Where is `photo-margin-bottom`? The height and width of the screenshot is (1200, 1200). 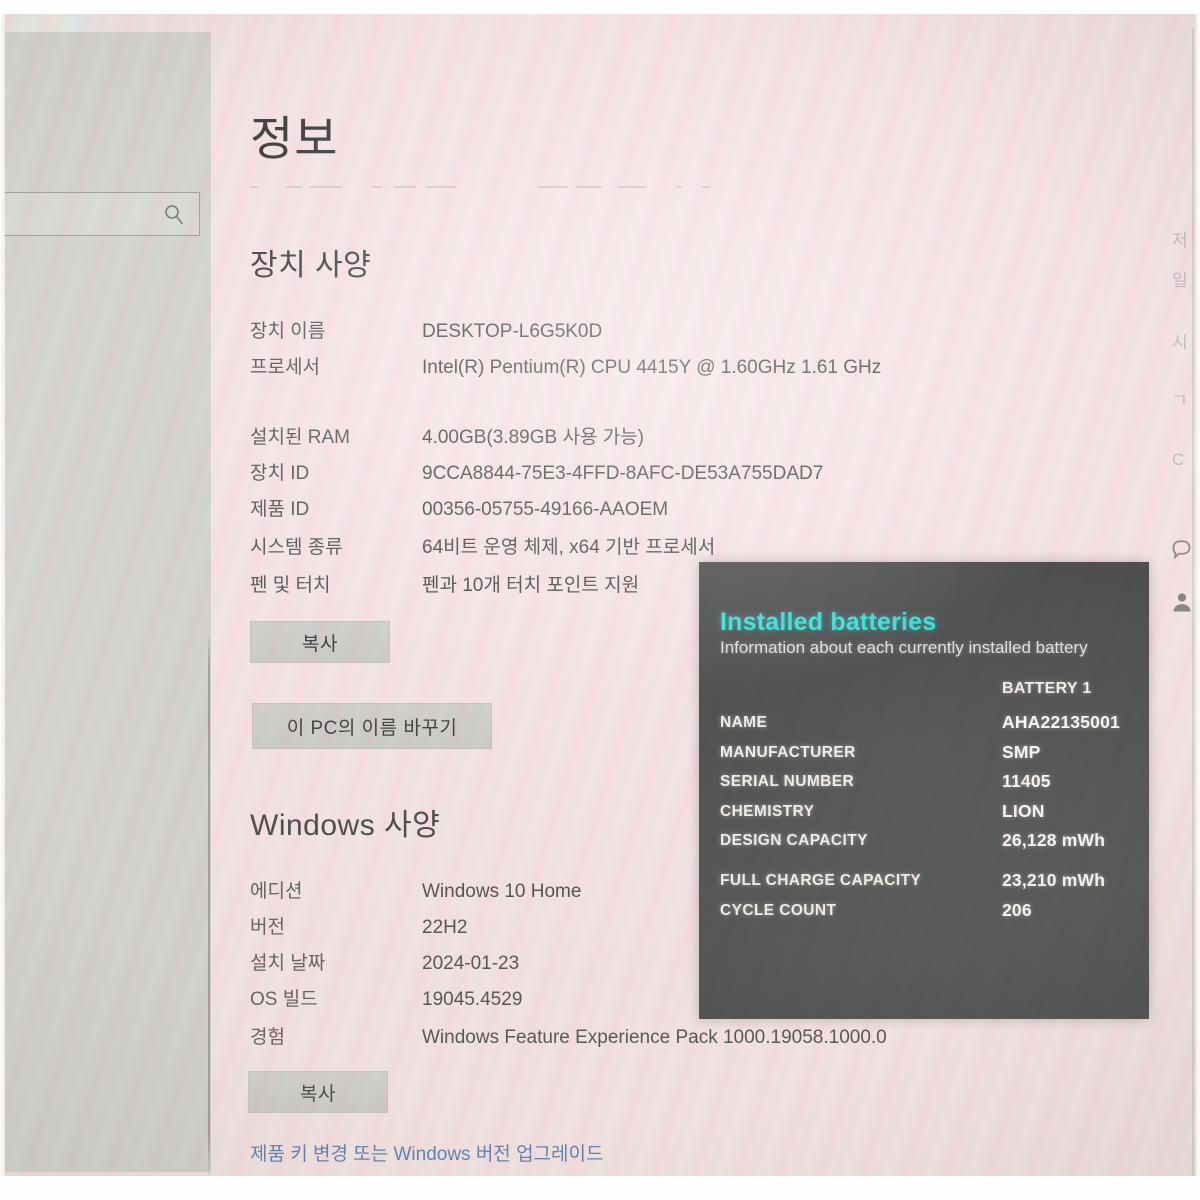
photo-margin-bottom is located at coordinates (600, 1188).